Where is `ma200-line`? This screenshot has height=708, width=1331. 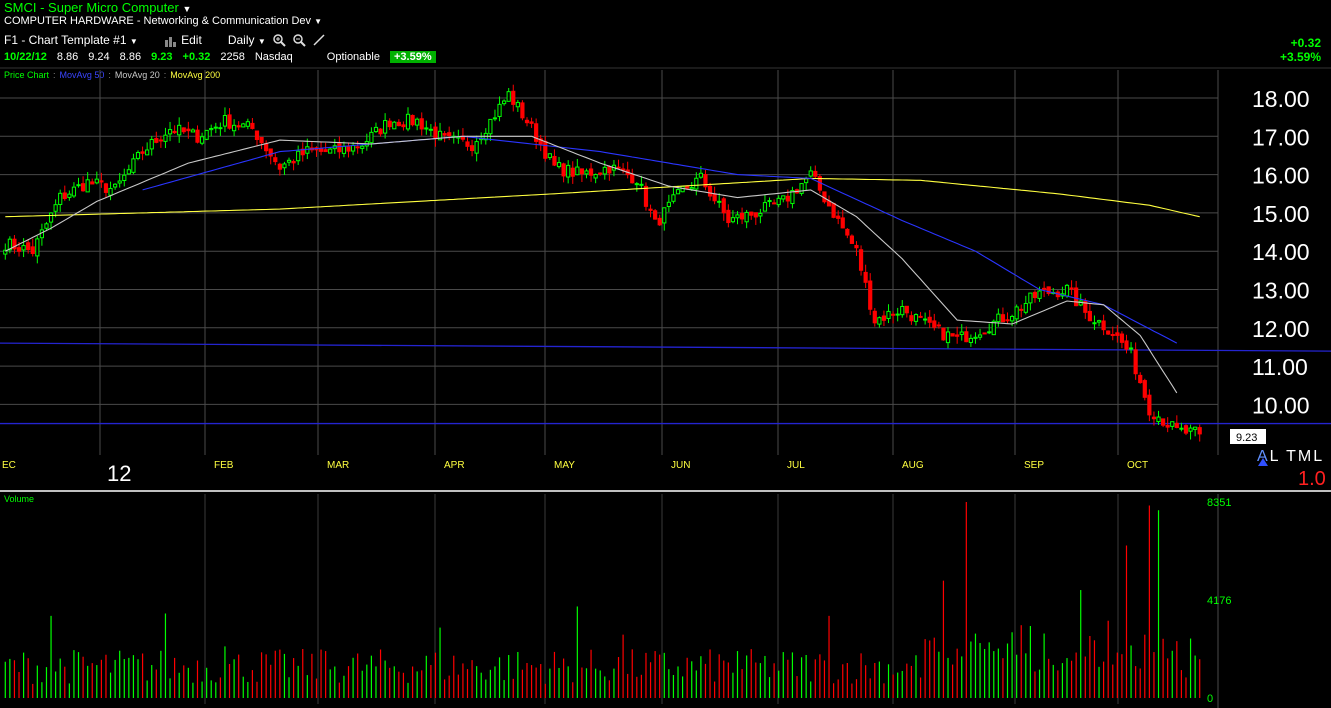
ma200-line is located at coordinates (602, 197).